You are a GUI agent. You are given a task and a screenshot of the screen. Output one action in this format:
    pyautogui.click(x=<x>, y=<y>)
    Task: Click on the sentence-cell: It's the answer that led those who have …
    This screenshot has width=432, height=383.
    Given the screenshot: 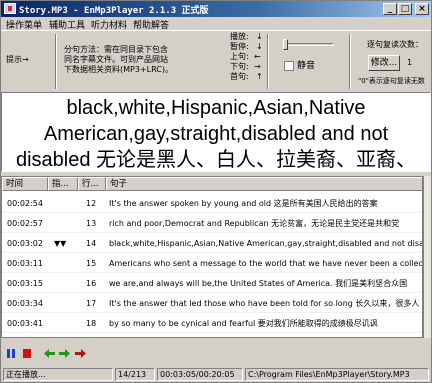 What is the action you would take?
    pyautogui.click(x=264, y=303)
    